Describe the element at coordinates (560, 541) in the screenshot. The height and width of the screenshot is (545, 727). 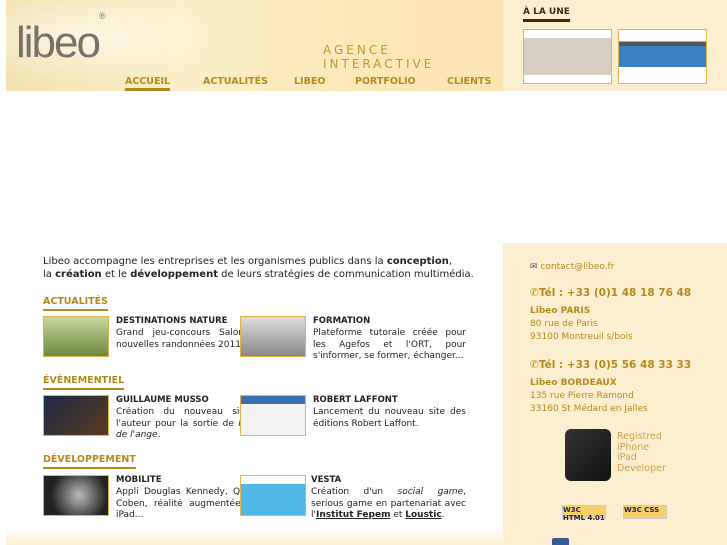
I see `facebook-icon` at that location.